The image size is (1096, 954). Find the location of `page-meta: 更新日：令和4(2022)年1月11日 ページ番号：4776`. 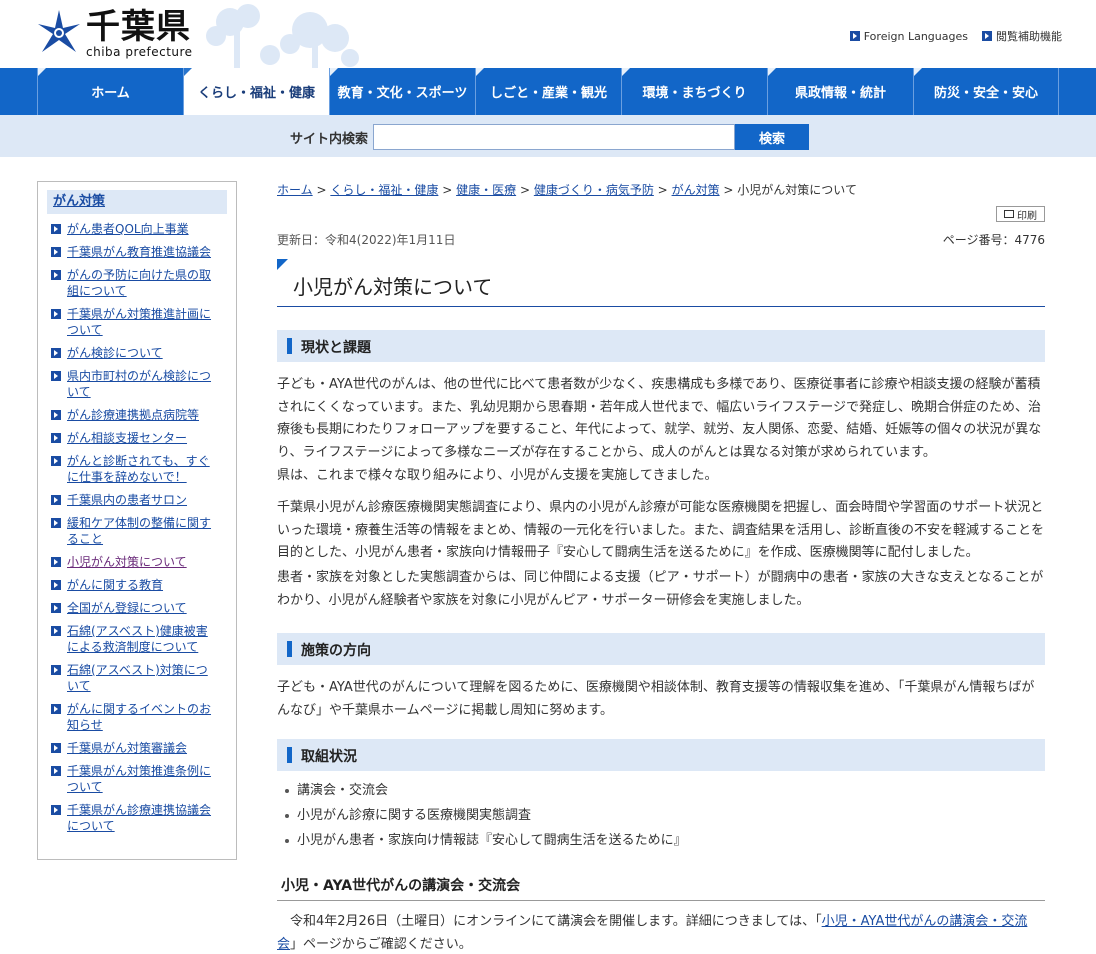

page-meta: 更新日：令和4(2022)年1月11日 ページ番号：4776 is located at coordinates (661, 239).